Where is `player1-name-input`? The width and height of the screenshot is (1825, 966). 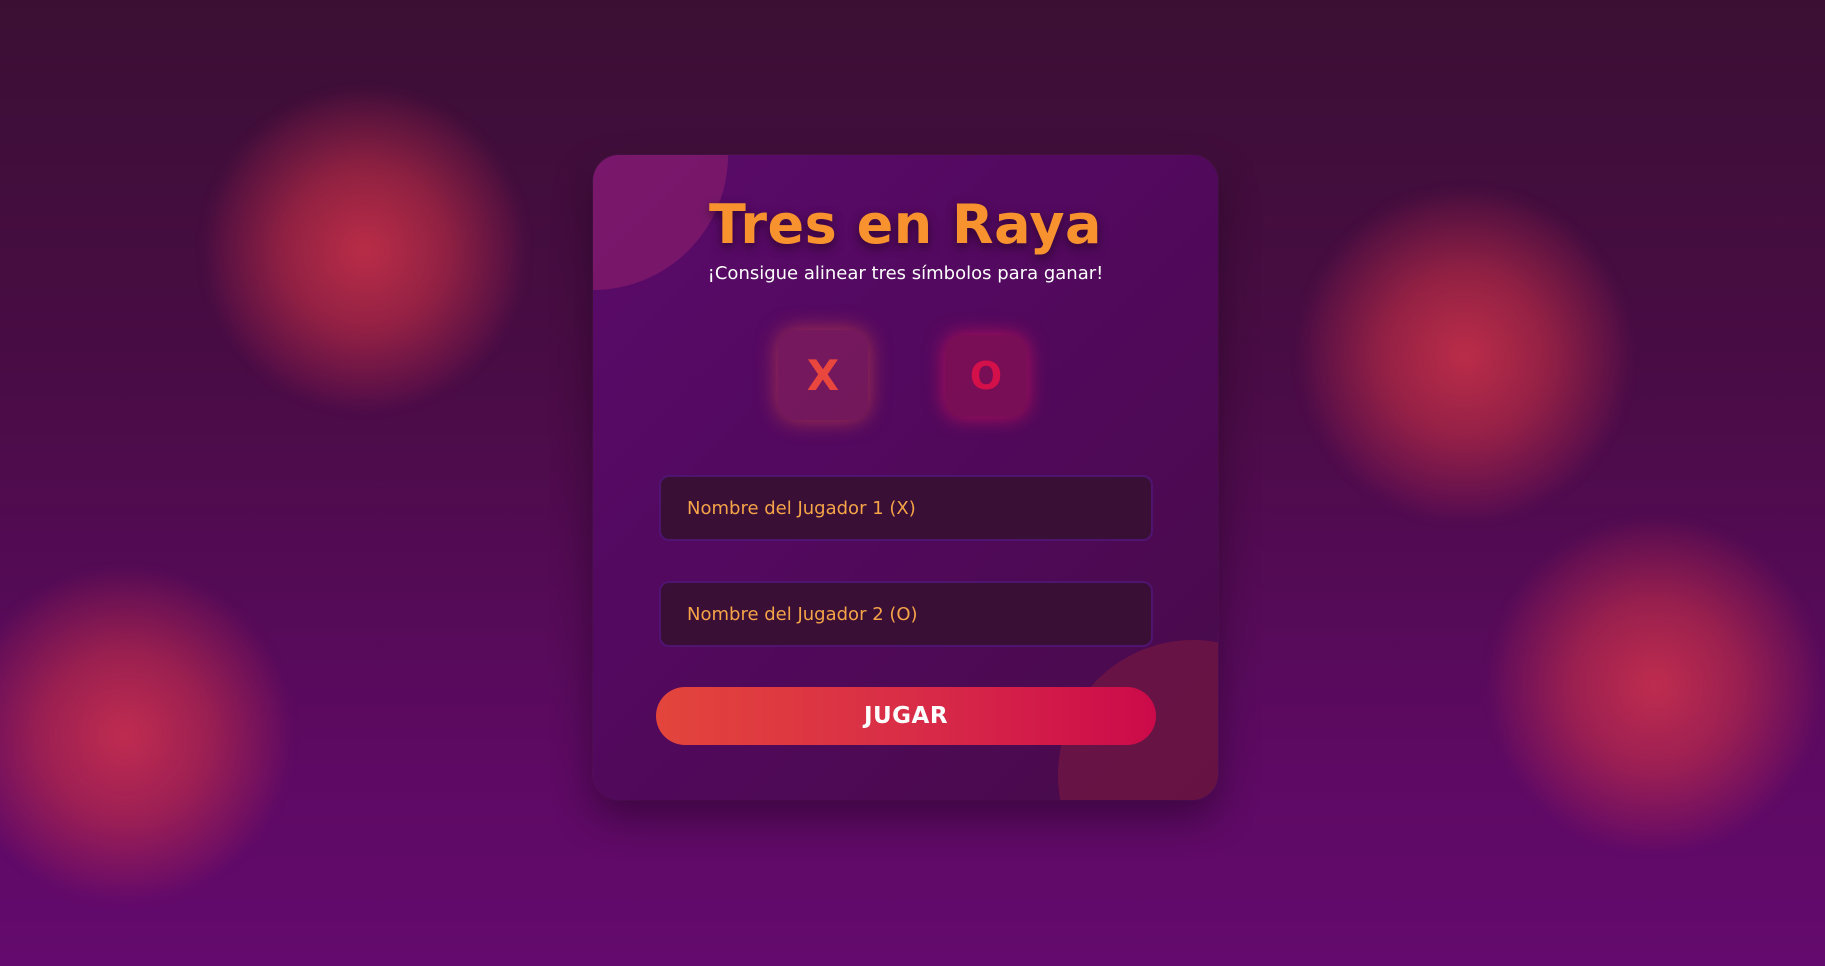
player1-name-input is located at coordinates (906, 508).